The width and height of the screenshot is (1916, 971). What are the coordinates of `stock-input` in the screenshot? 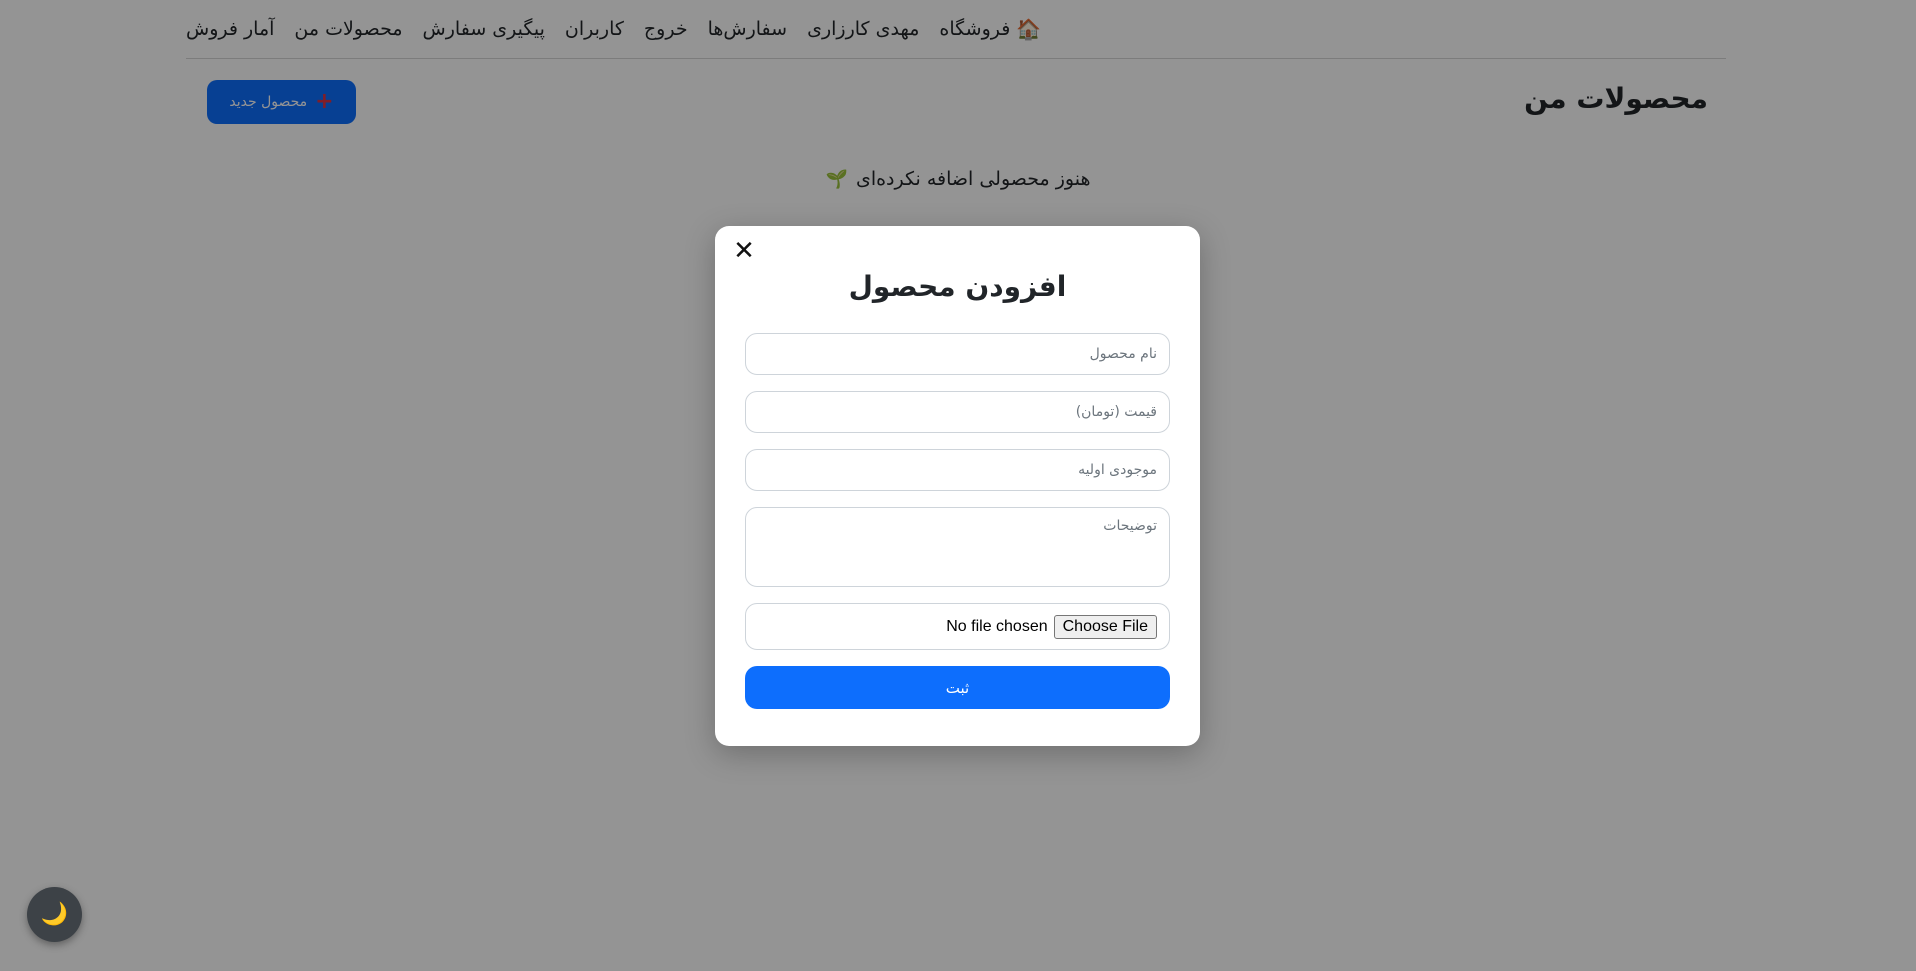 It's located at (957, 470).